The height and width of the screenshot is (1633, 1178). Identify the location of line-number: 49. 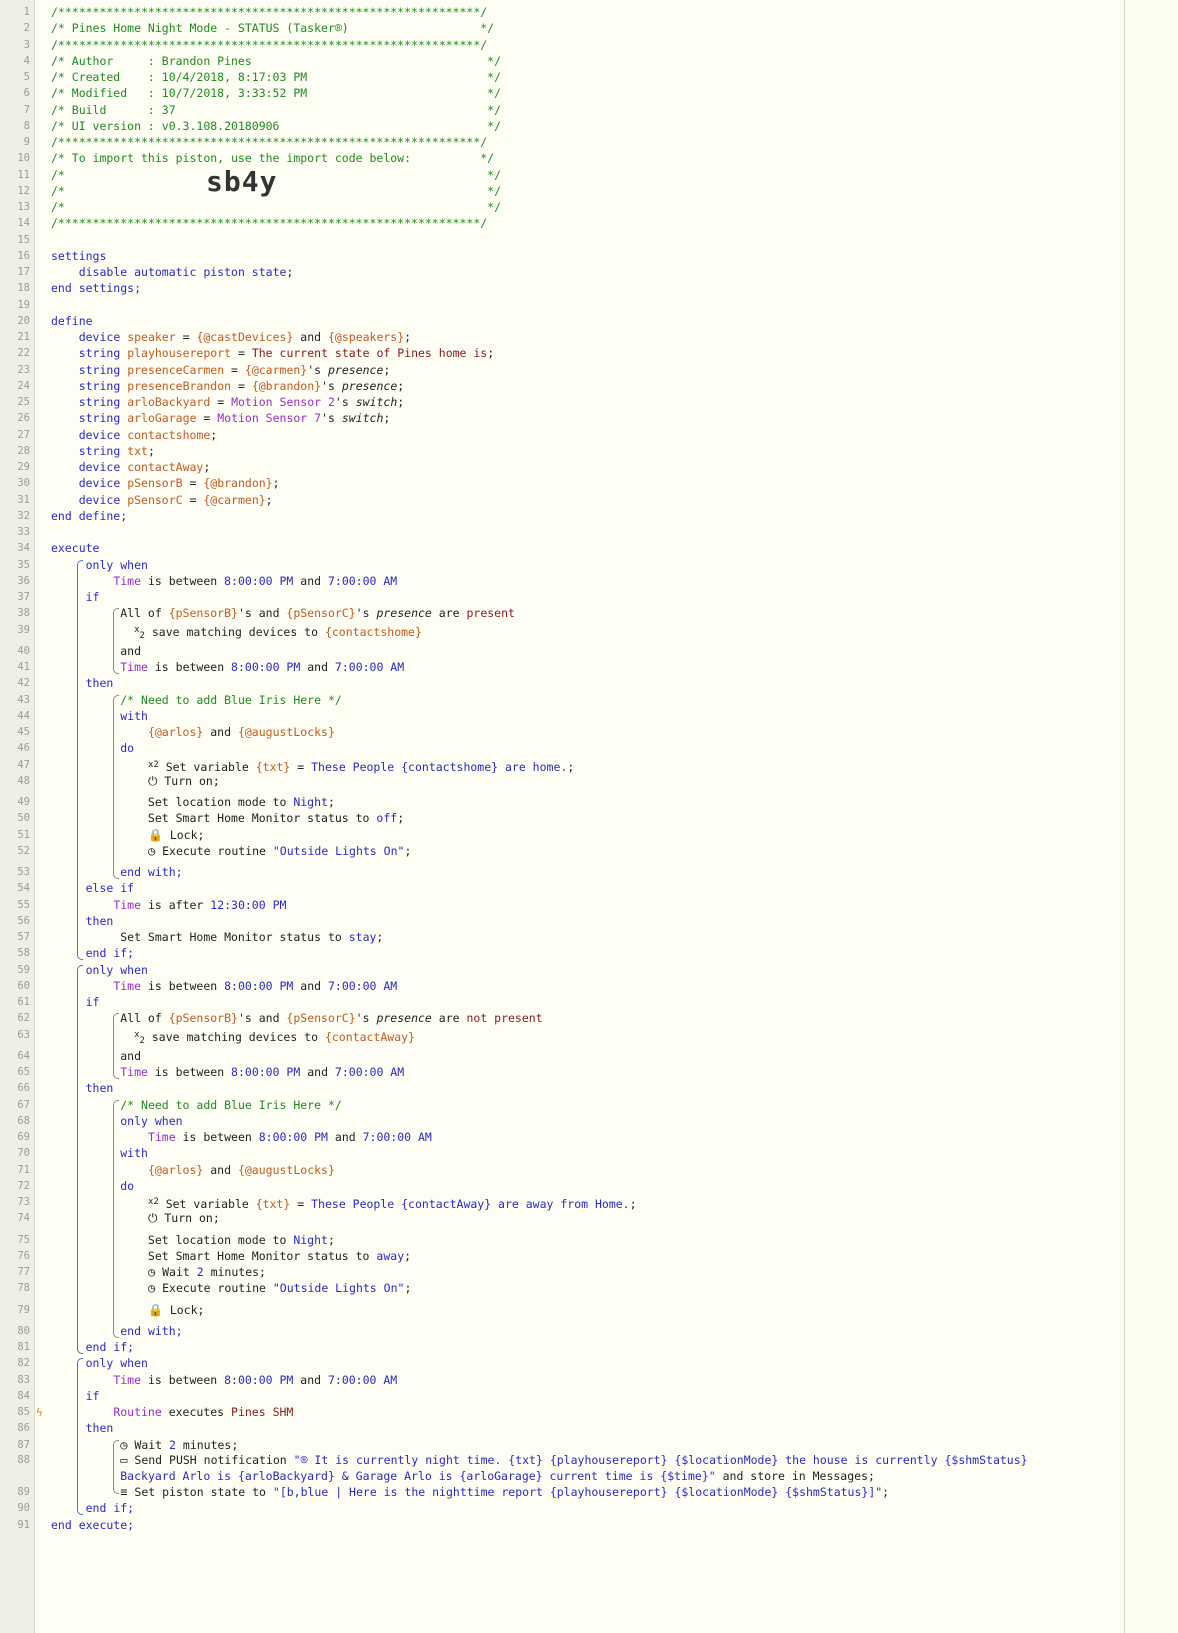
(23, 802).